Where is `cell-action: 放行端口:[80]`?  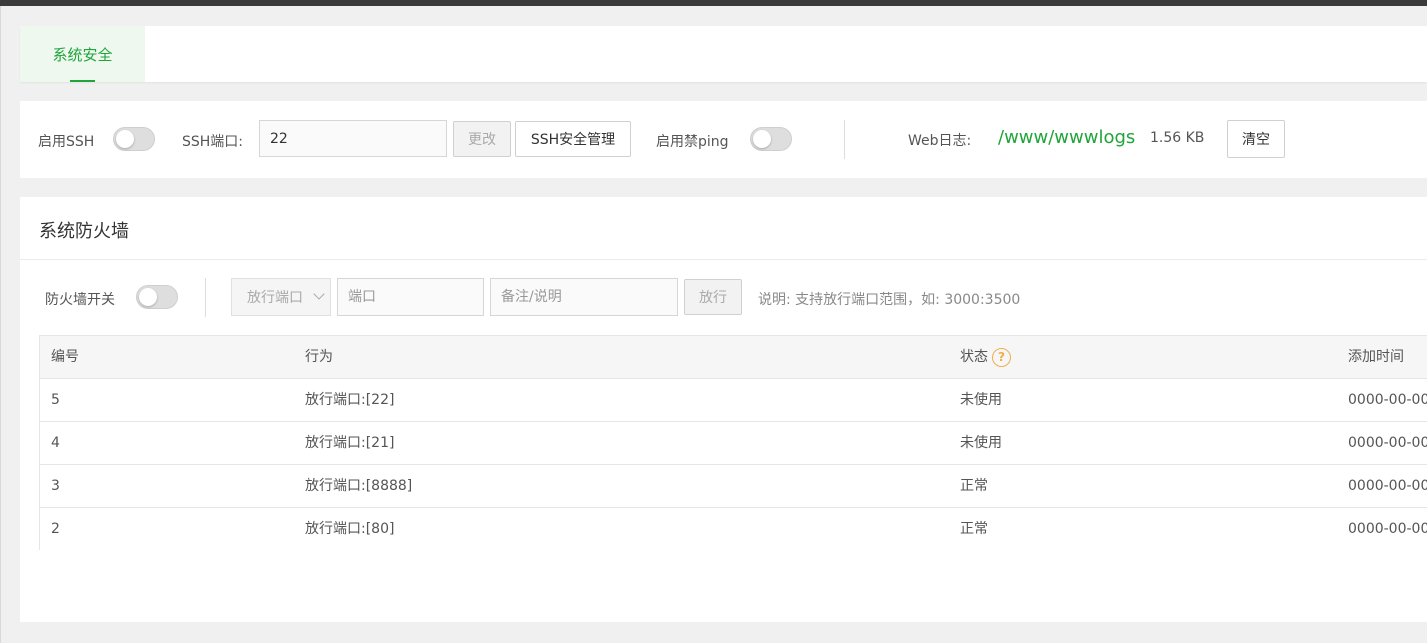
cell-action: 放行端口:[80] is located at coordinates (350, 529).